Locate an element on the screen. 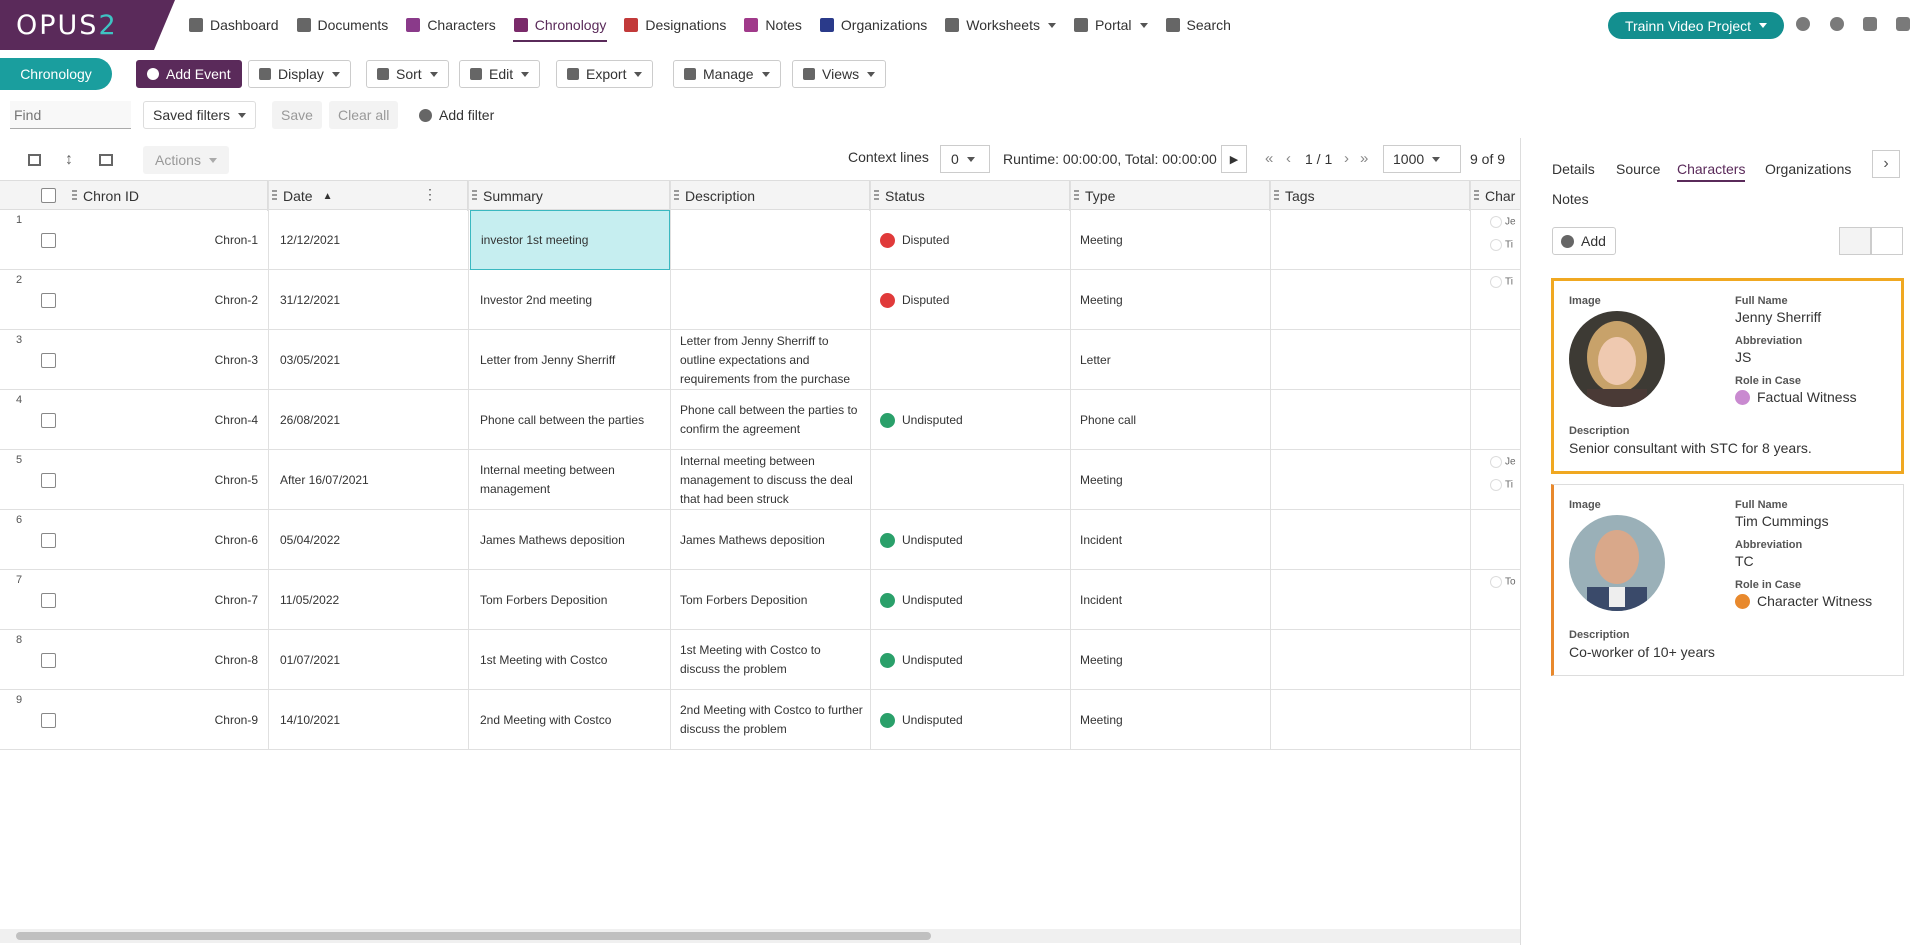  tab-notes: Notes is located at coordinates (1570, 199).